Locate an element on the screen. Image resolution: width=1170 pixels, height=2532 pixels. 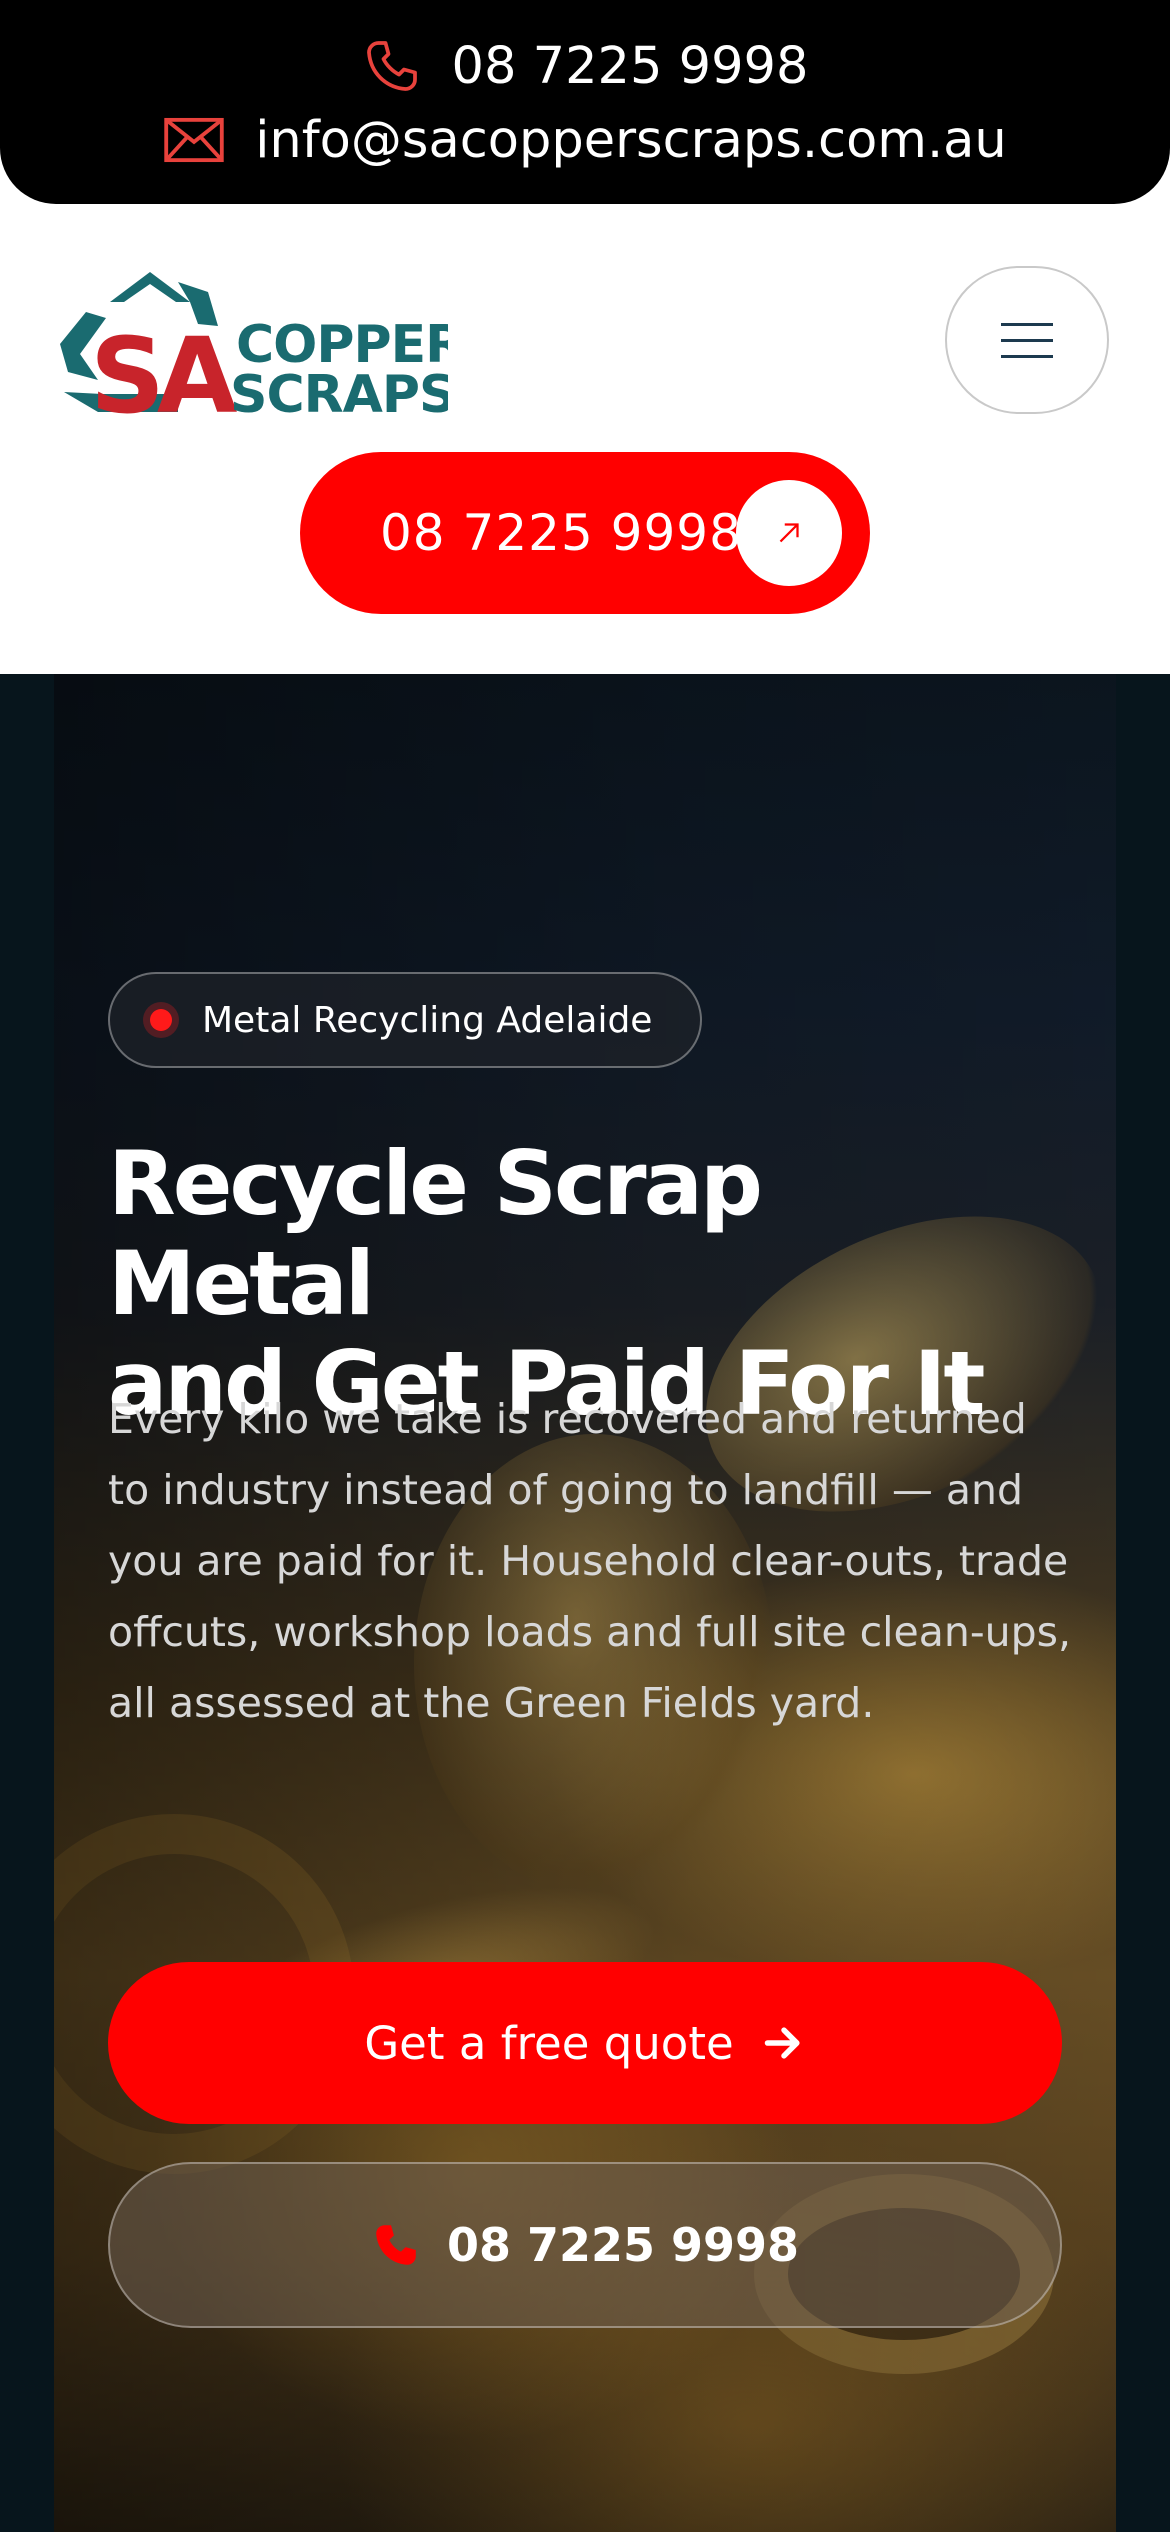
logo-mark: SA is located at coordinates (163, 368).